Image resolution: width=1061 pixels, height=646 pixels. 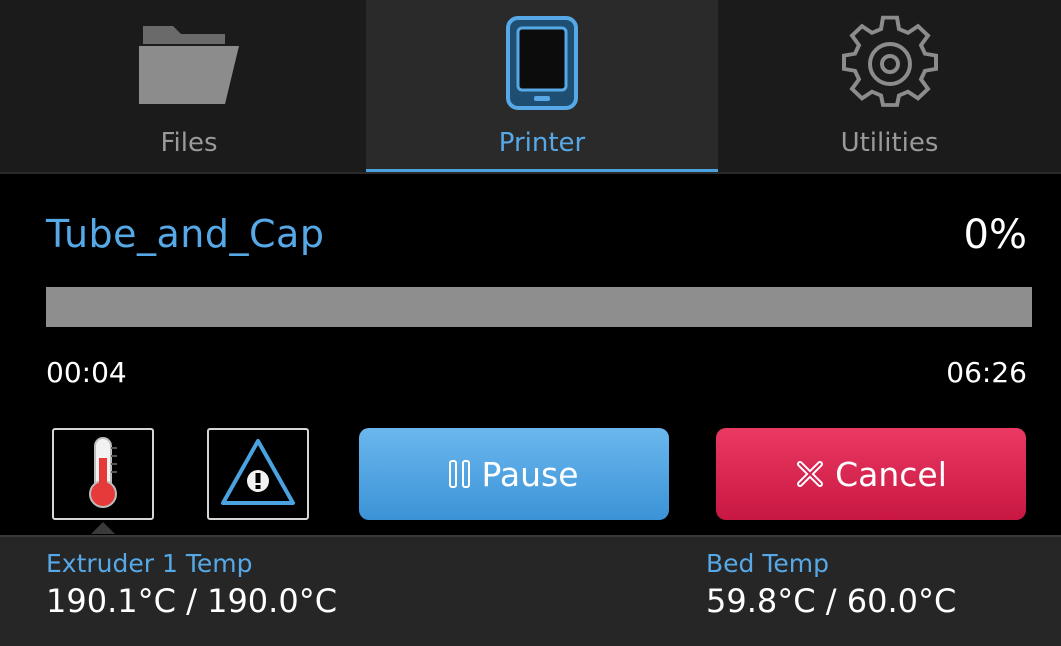 I want to click on tab-printer-label: Printer, so click(x=542, y=143).